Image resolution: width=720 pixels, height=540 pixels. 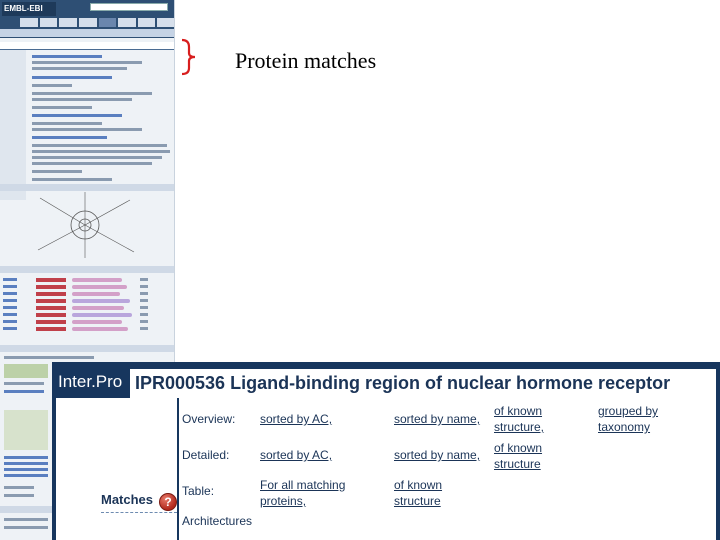 I want to click on overview-label: Overview:, so click(x=209, y=419).